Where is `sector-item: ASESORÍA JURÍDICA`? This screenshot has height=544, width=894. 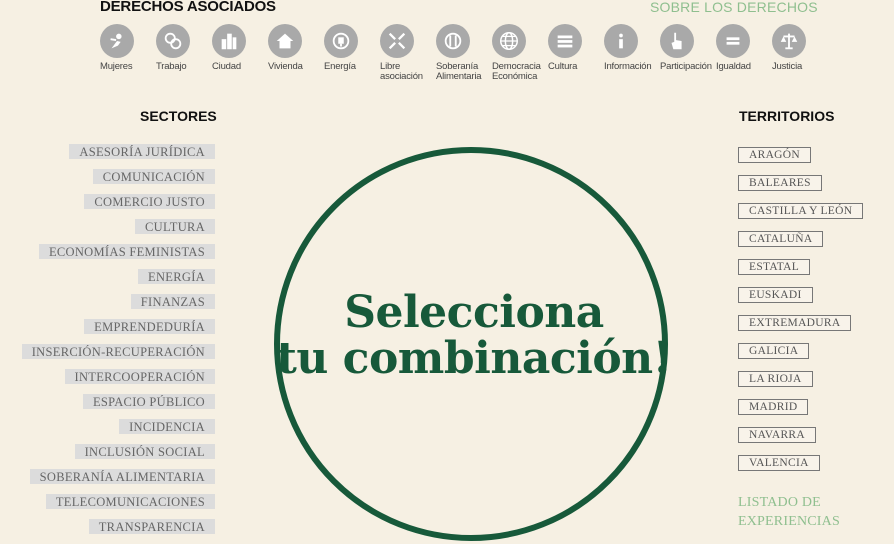 sector-item: ASESORÍA JURÍDICA is located at coordinates (142, 151).